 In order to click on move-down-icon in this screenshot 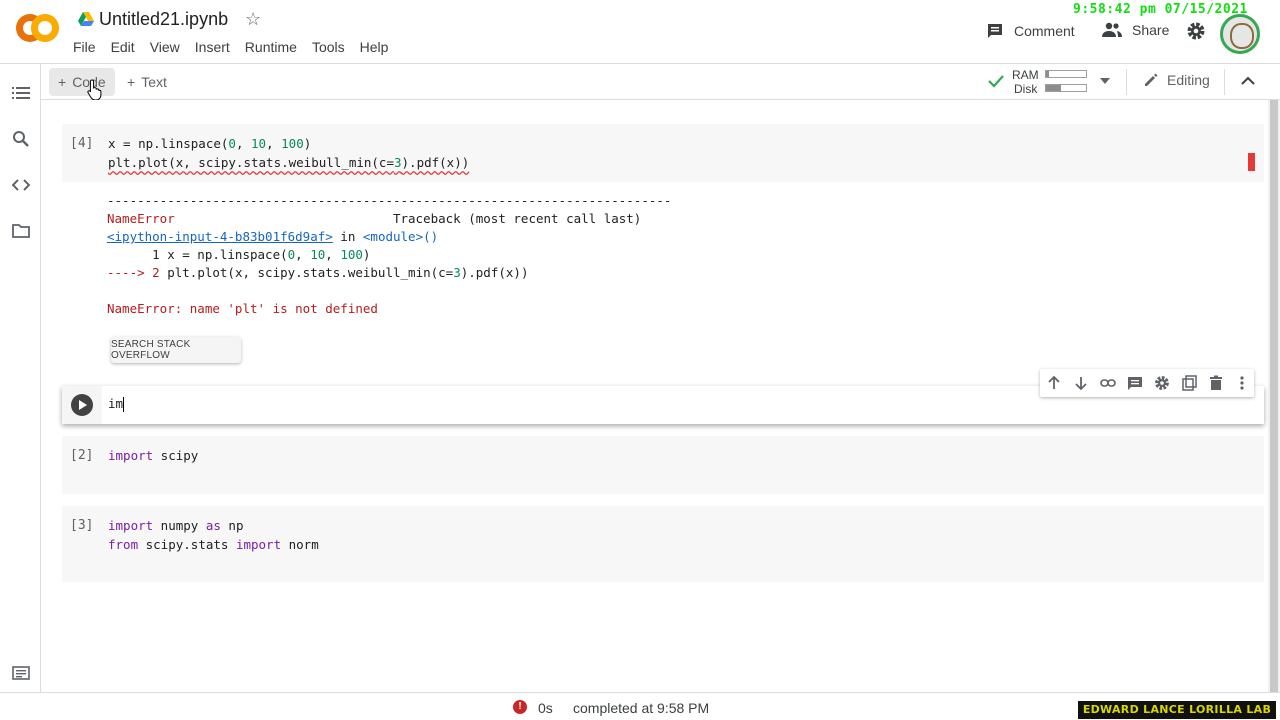, I will do `click(1081, 383)`.